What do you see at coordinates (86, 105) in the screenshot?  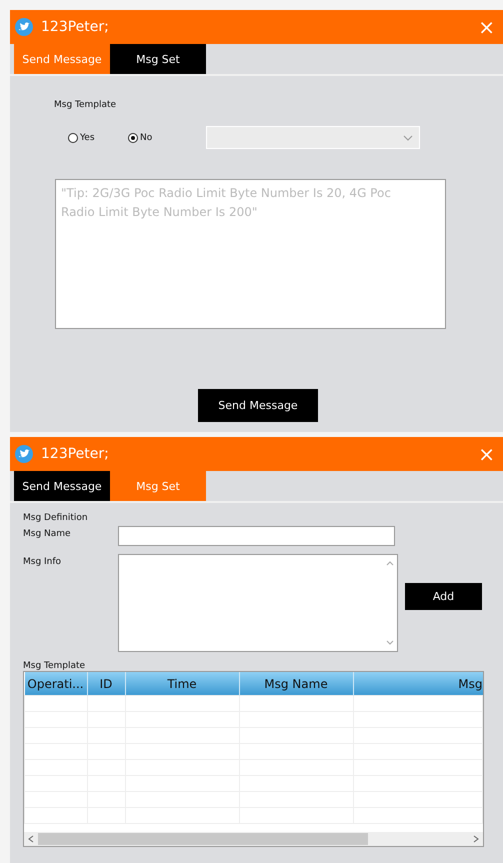 I see `template-label: Msg Template` at bounding box center [86, 105].